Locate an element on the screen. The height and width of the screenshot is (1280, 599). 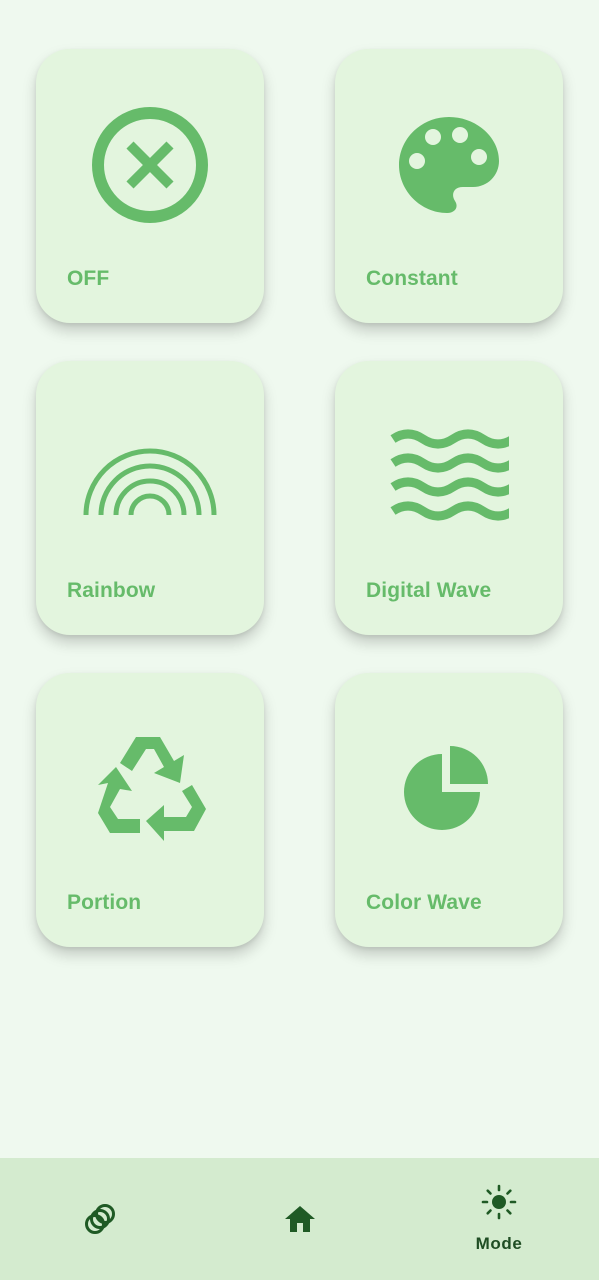
mode-card-constant: Constant is located at coordinates (449, 186).